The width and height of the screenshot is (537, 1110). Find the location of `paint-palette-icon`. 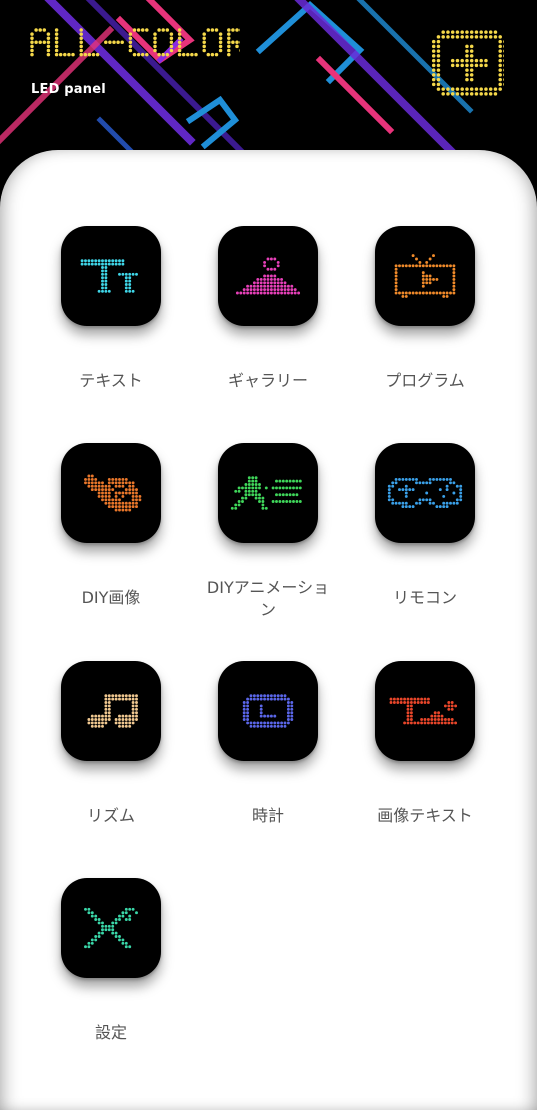

paint-palette-icon is located at coordinates (111, 493).